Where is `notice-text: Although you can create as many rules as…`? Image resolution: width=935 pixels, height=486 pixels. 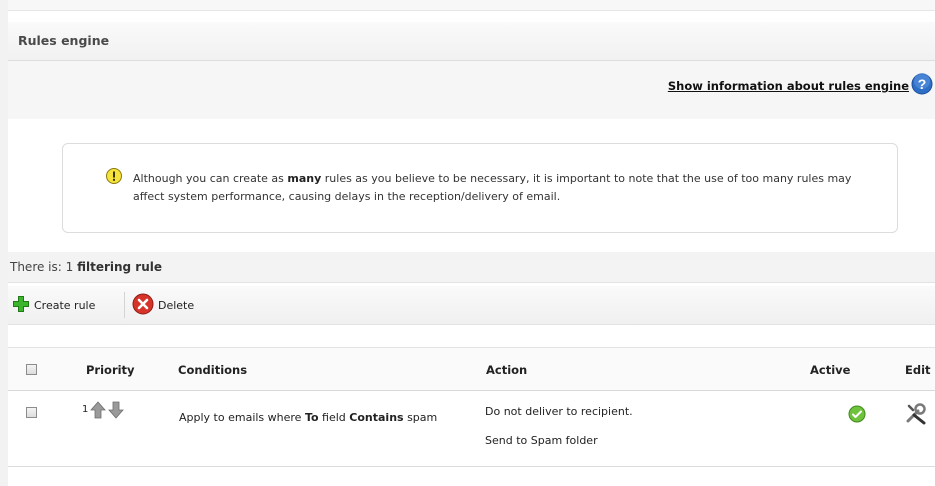 notice-text: Although you can create as many rules as… is located at coordinates (492, 187).